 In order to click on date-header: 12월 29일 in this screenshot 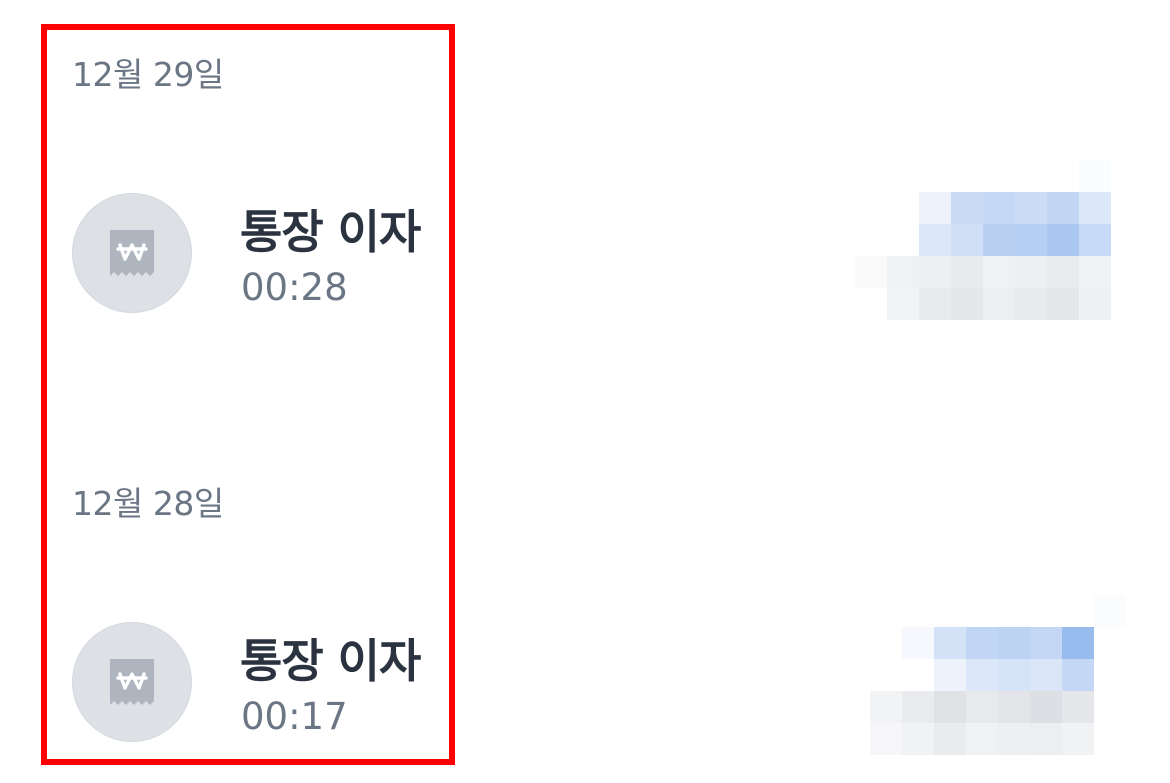, I will do `click(148, 74)`.